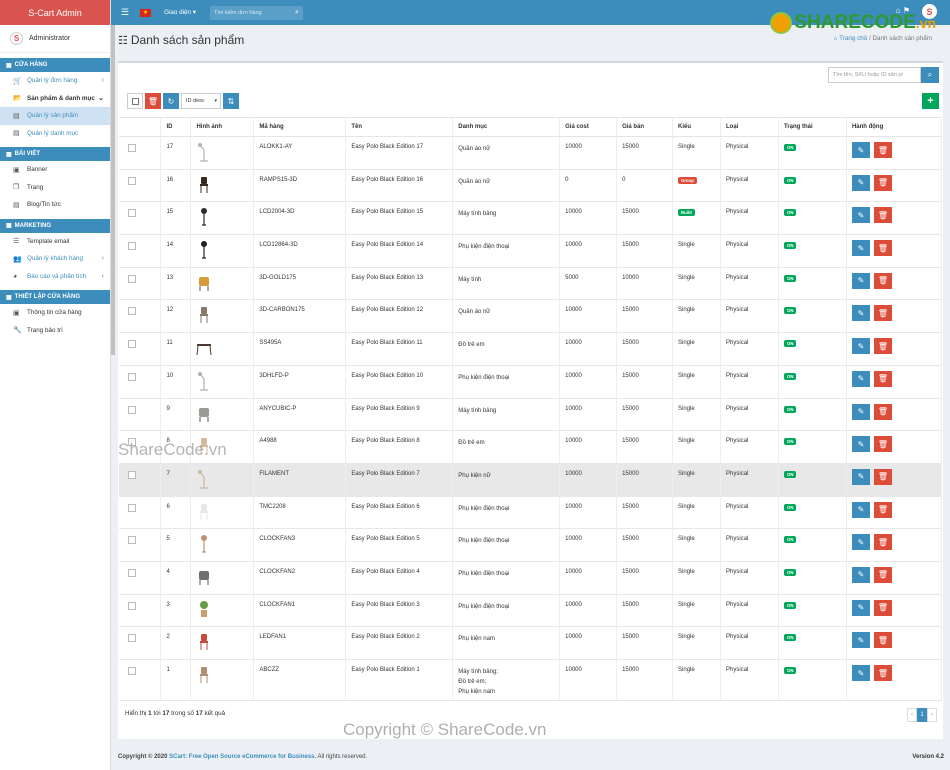  Describe the element at coordinates (171, 101) in the screenshot. I see `refresh-button: ↻` at that location.